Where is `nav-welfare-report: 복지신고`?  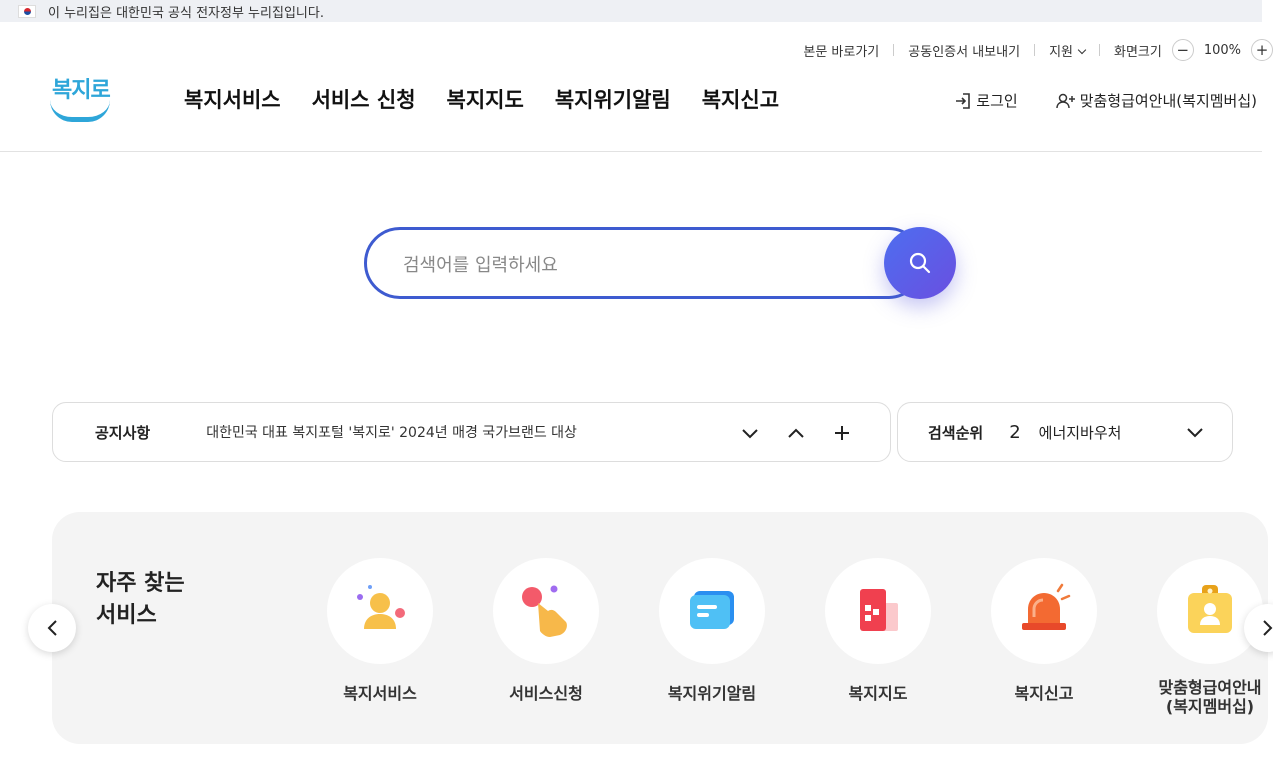 nav-welfare-report: 복지신고 is located at coordinates (740, 99).